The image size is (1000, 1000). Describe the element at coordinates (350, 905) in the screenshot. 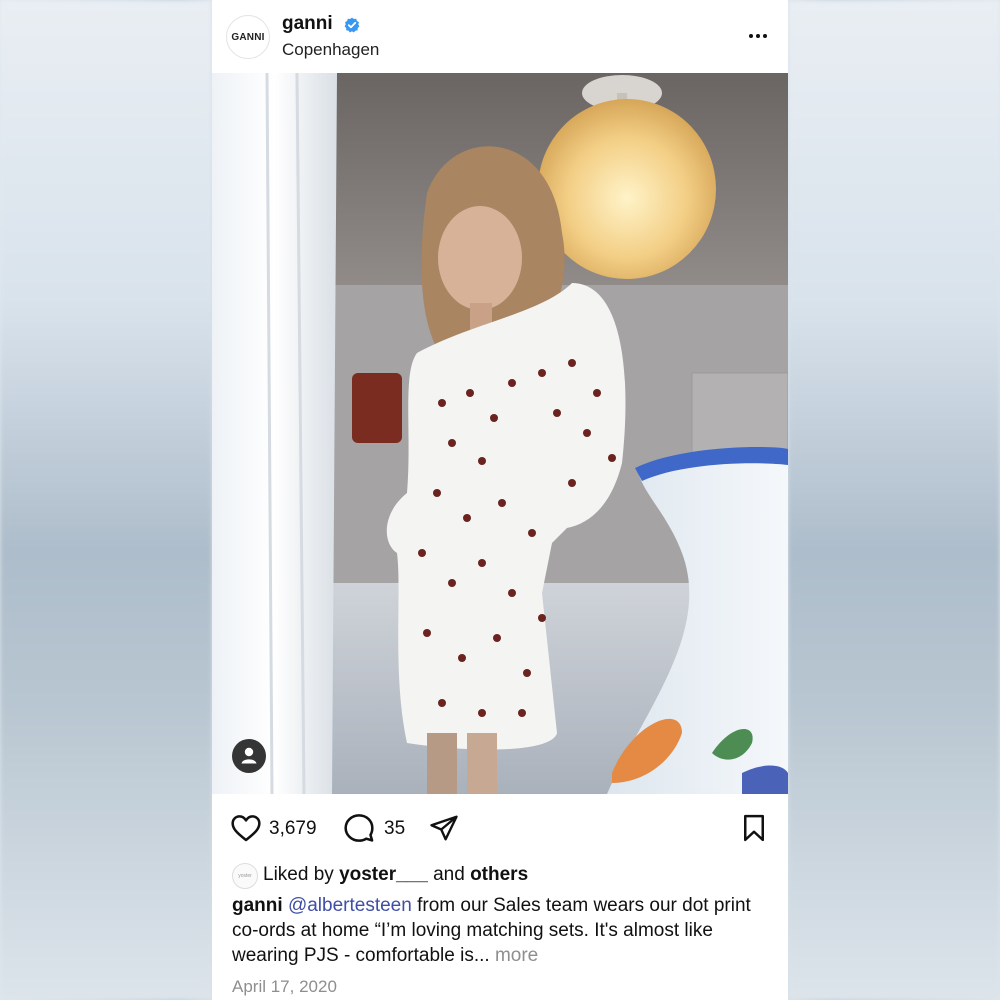

I see `caption-mention: @albertesteen` at that location.